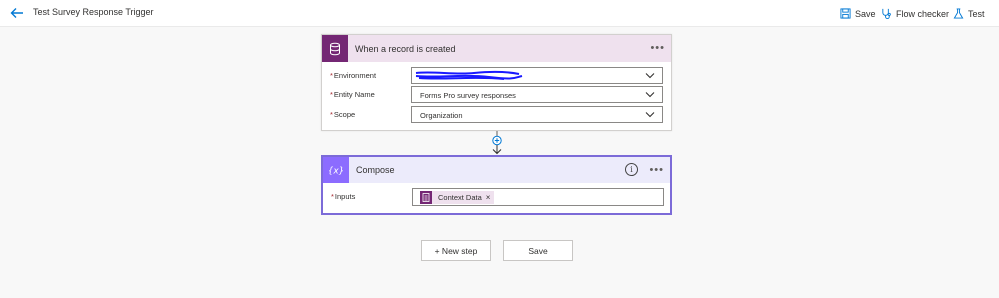  I want to click on document-icon, so click(426, 197).